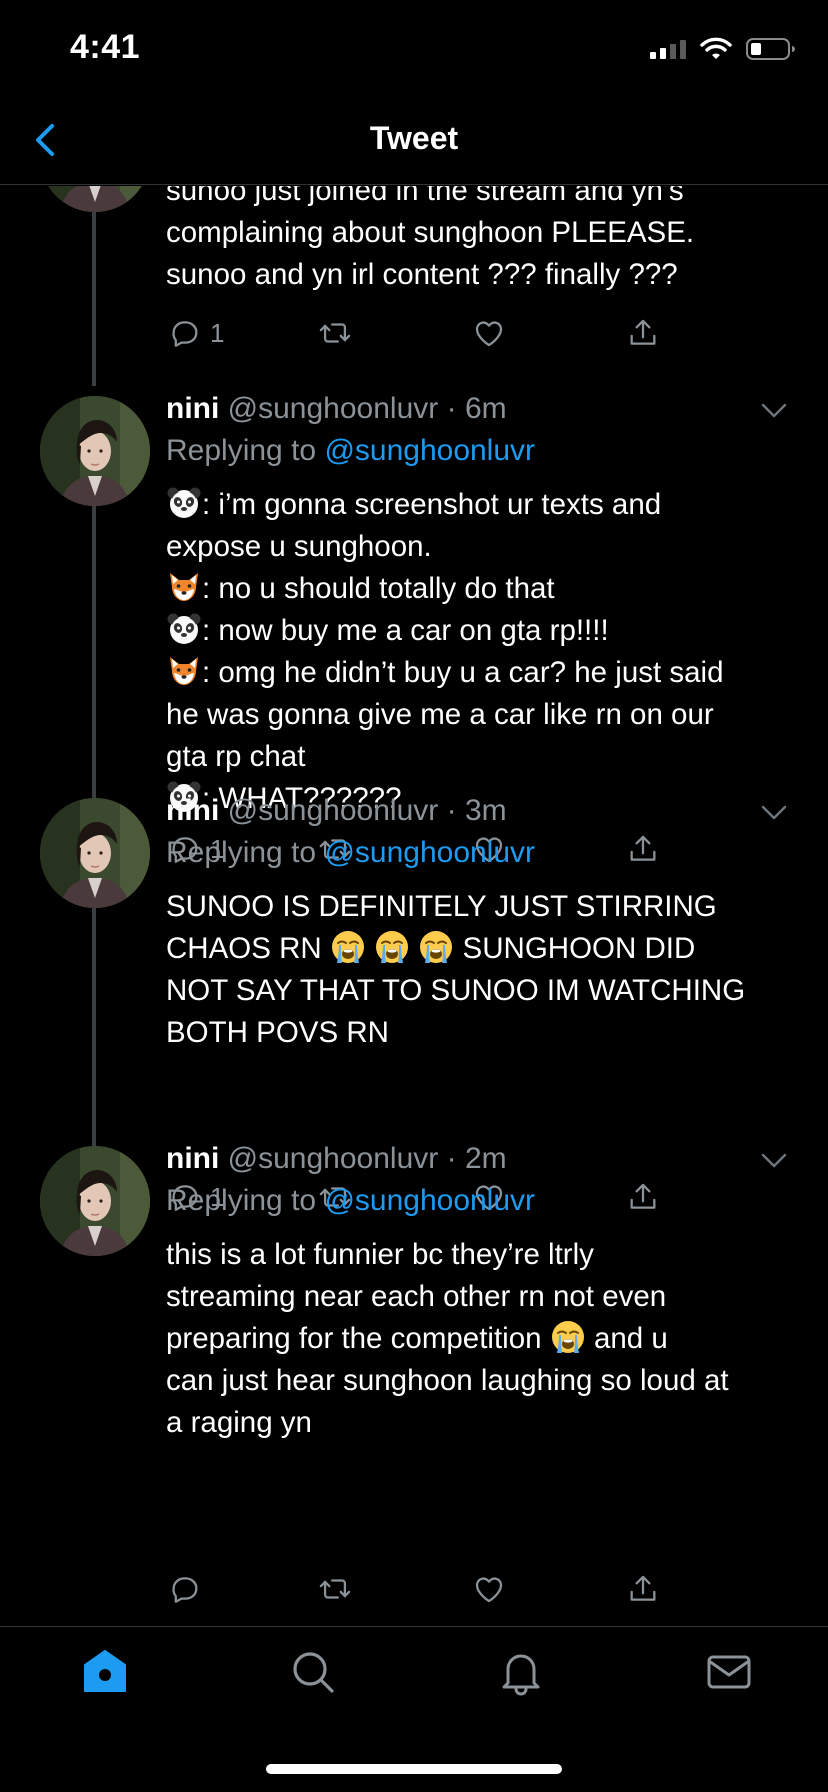 The height and width of the screenshot is (1792, 828). What do you see at coordinates (414, 50) in the screenshot?
I see `status-bar: 4:41` at bounding box center [414, 50].